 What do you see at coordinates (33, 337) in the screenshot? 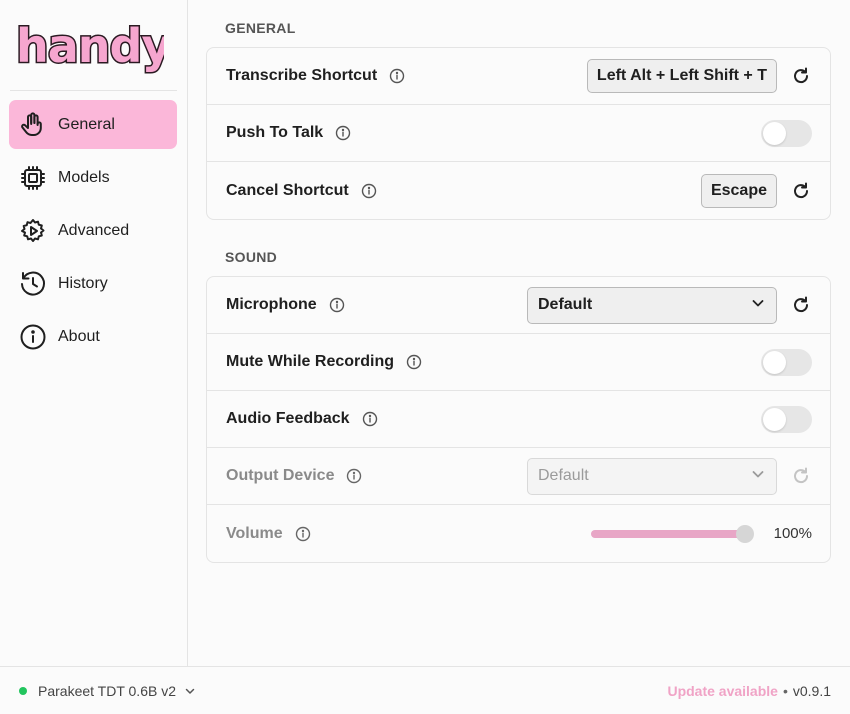
I see `info-circle-icon` at bounding box center [33, 337].